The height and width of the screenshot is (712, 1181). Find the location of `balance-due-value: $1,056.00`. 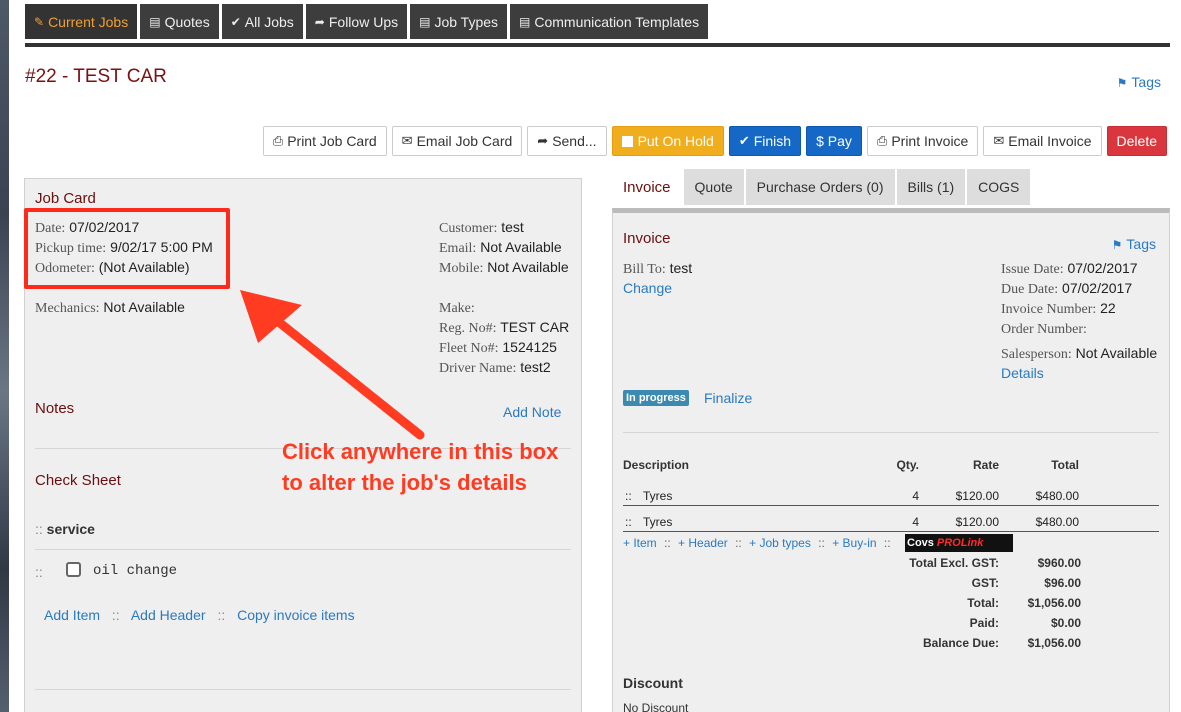

balance-due-value: $1,056.00 is located at coordinates (1054, 643).